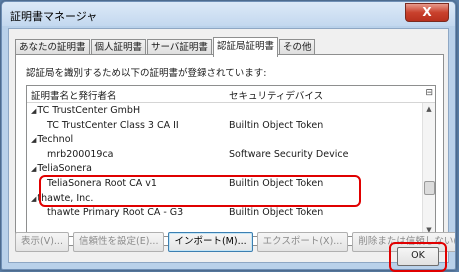 The width and height of the screenshot is (459, 272). Describe the element at coordinates (418, 256) in the screenshot. I see `ok-button: OK` at that location.